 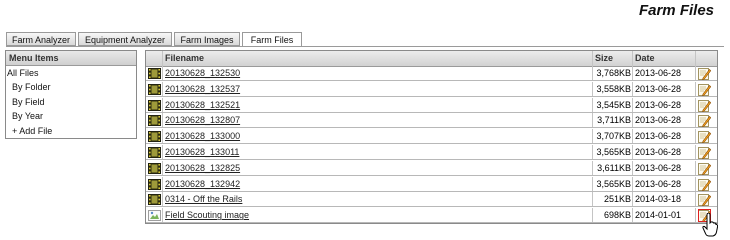 I want to click on column-header-filename: Filename, so click(x=184, y=58).